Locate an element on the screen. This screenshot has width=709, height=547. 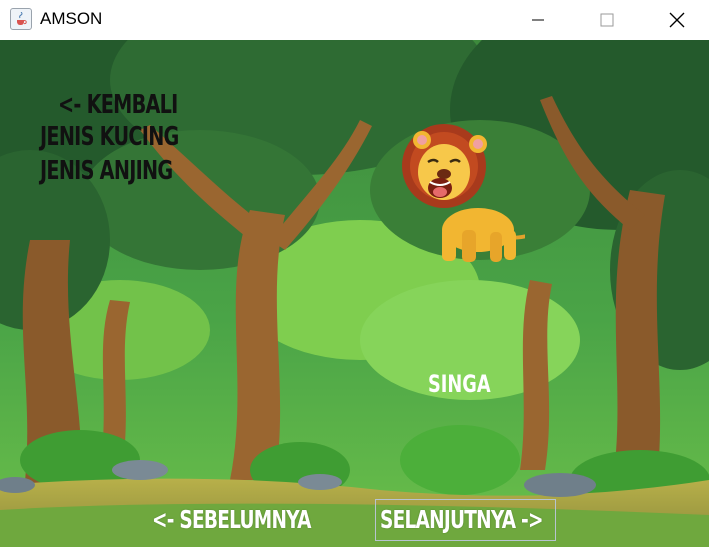
next-button: SELANJUTNYA -> is located at coordinates (465, 520).